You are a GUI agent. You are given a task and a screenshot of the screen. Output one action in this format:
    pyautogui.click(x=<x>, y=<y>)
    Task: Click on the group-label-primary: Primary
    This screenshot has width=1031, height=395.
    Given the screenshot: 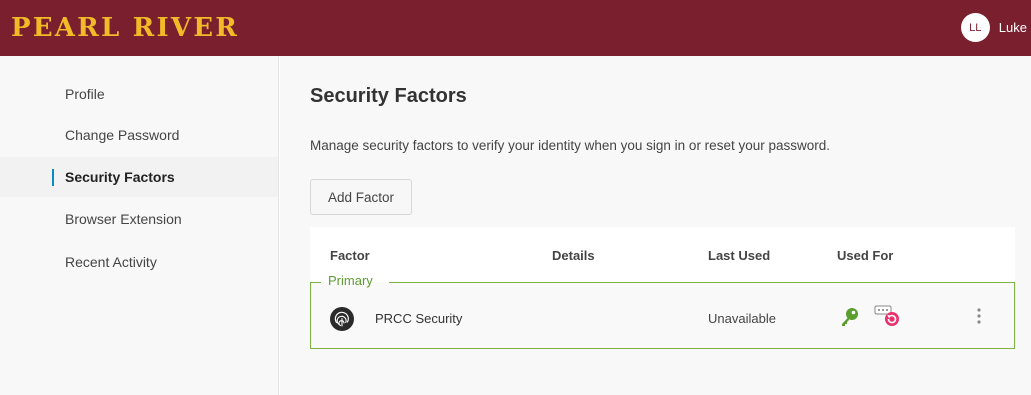 What is the action you would take?
    pyautogui.click(x=350, y=280)
    